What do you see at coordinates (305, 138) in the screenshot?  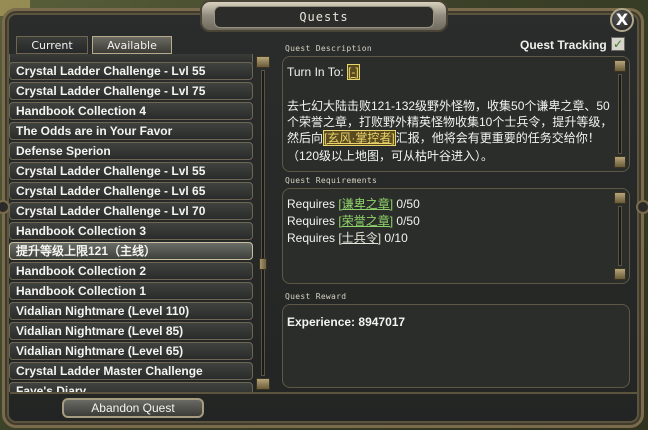 I see `description-line-3-pre: 然后向` at bounding box center [305, 138].